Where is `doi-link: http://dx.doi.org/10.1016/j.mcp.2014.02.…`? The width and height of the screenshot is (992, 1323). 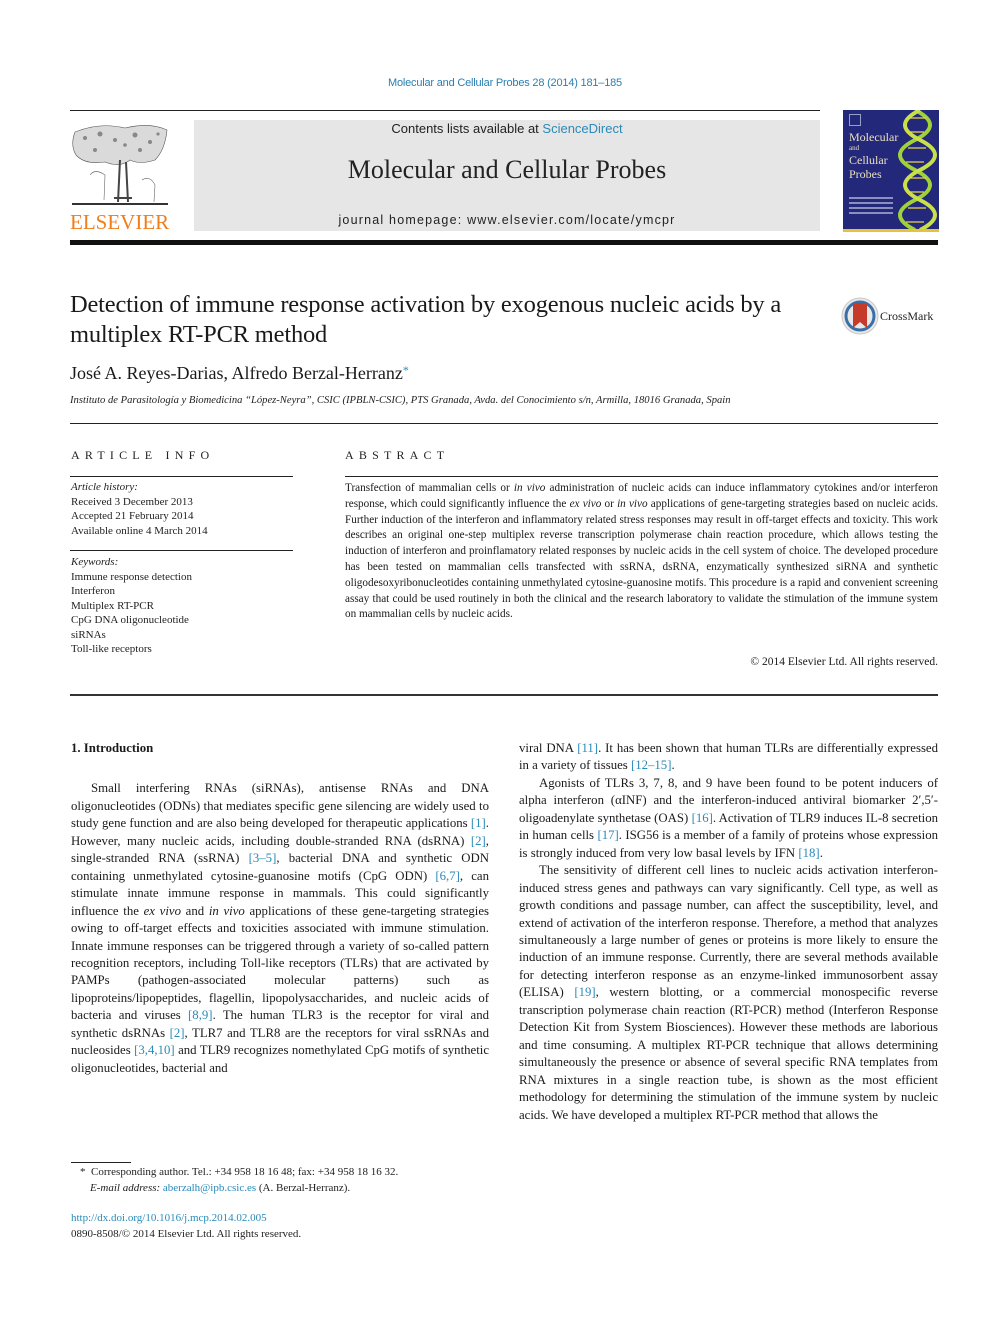
doi-link: http://dx.doi.org/10.1016/j.mcp.2014.02.… is located at coordinates (281, 1218).